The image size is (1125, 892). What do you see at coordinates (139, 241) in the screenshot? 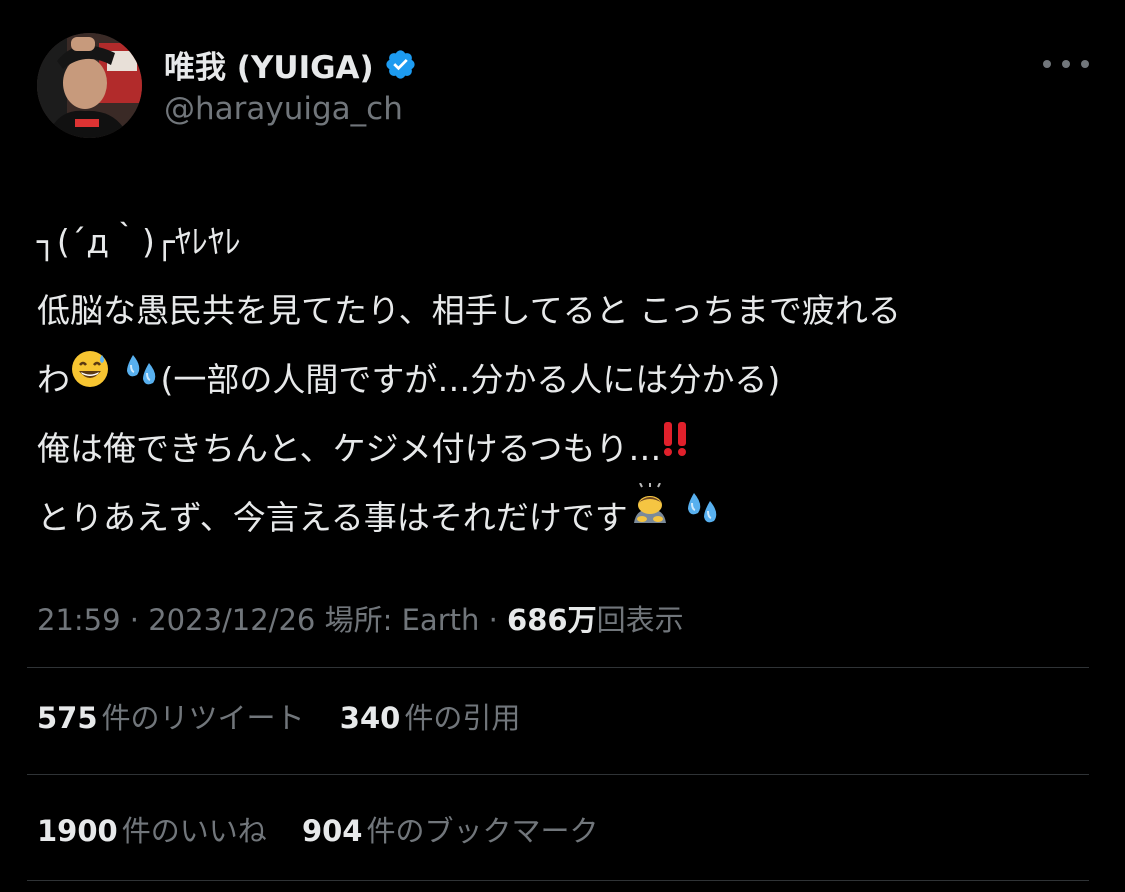
I see `tweet-line-1: ┐(´д｀)┌ﾔﾚﾔﾚ` at bounding box center [139, 241].